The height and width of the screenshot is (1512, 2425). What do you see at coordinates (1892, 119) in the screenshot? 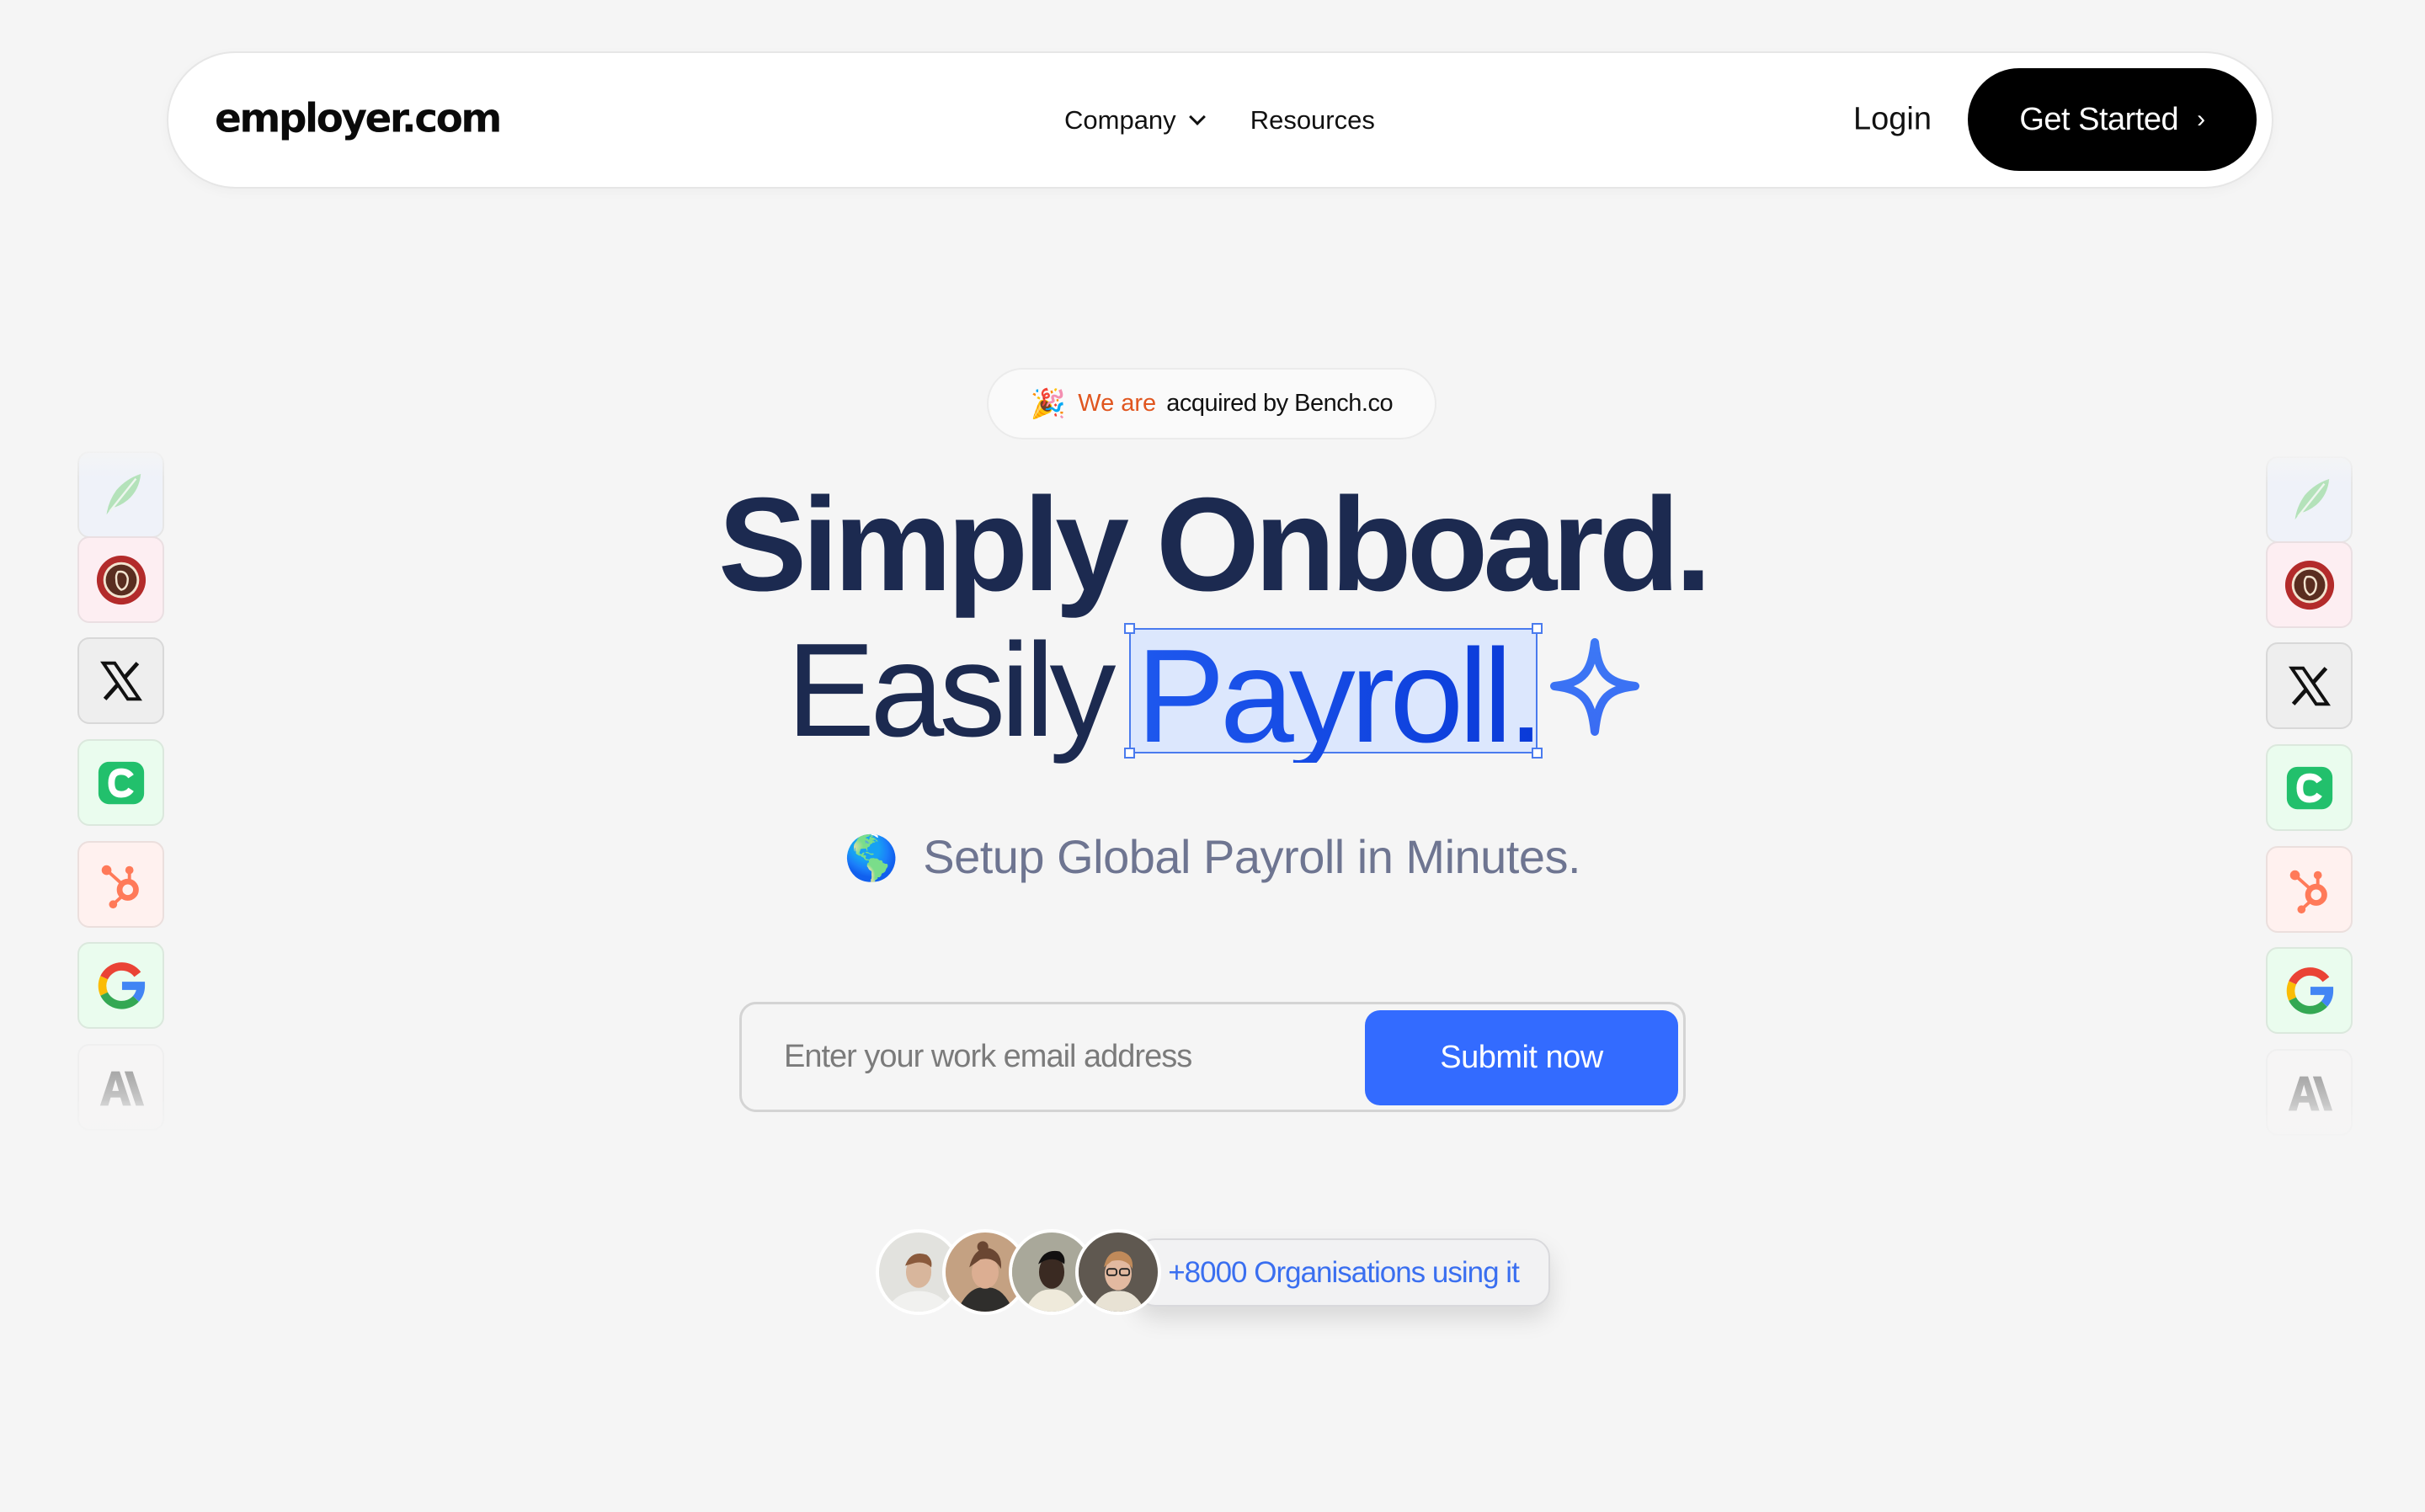
I see `login-link: Login` at bounding box center [1892, 119].